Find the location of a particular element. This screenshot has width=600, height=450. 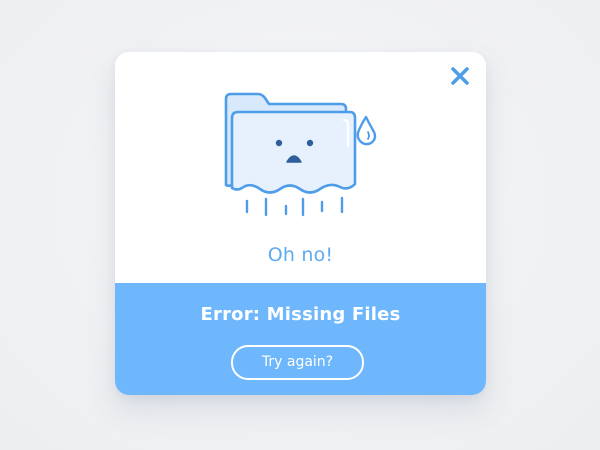

sweat-drop-shine is located at coordinates (368, 135).